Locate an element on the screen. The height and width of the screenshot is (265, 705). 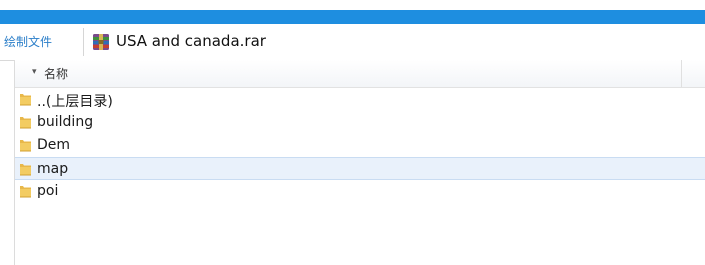
sort-arrow-icon: ▾ is located at coordinates (34, 72).